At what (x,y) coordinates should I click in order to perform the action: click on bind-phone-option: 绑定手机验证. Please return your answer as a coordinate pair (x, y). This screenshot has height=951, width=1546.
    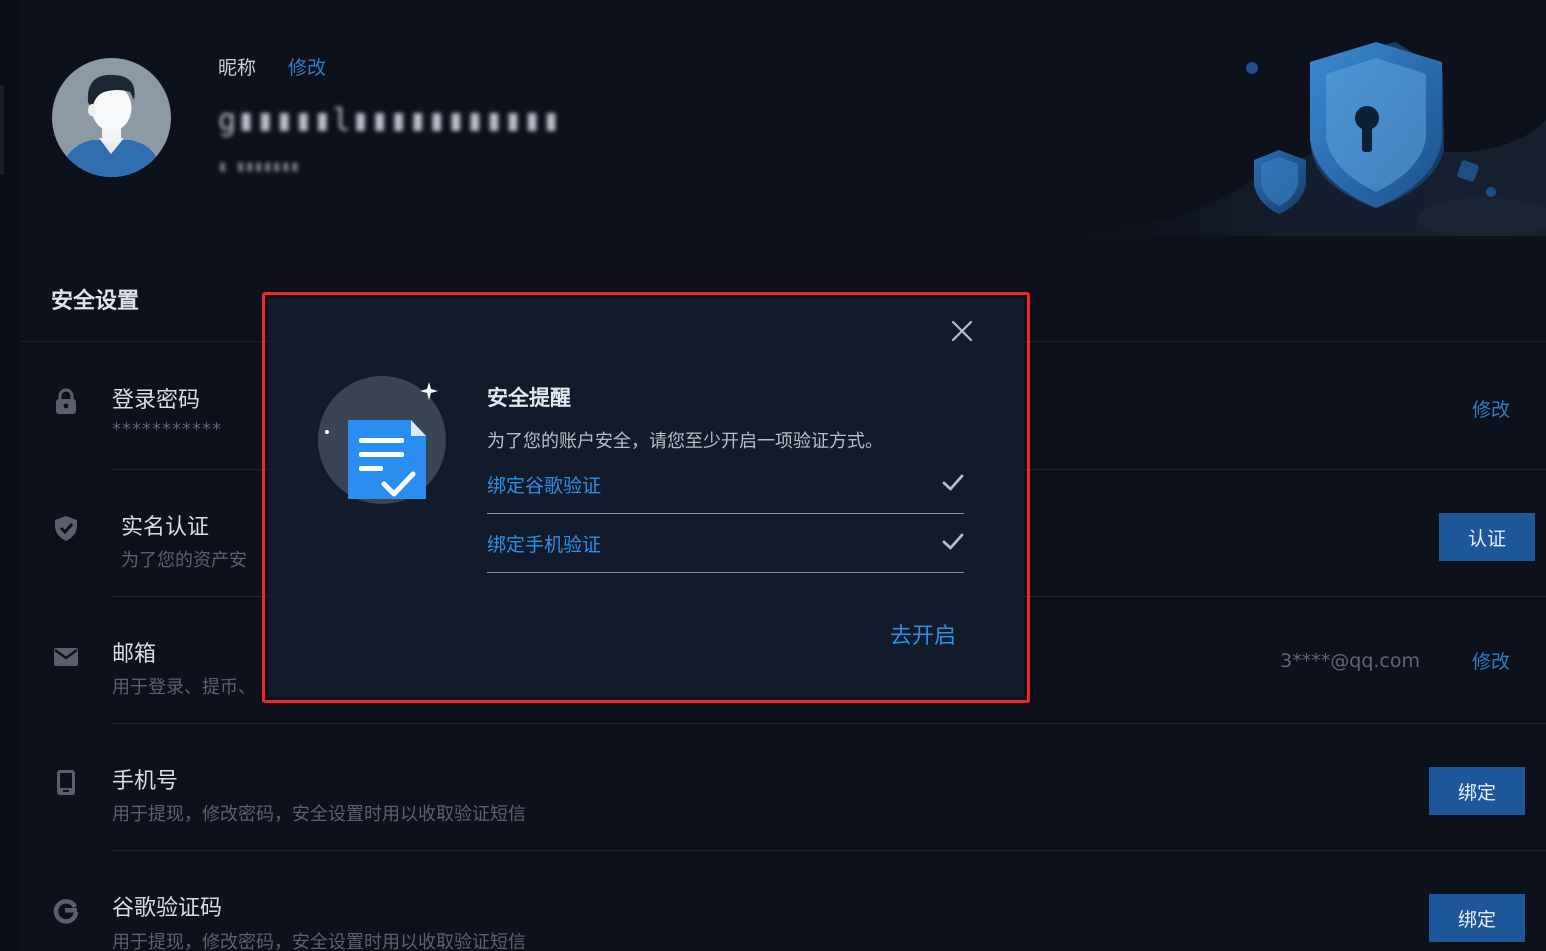
    Looking at the image, I should click on (725, 543).